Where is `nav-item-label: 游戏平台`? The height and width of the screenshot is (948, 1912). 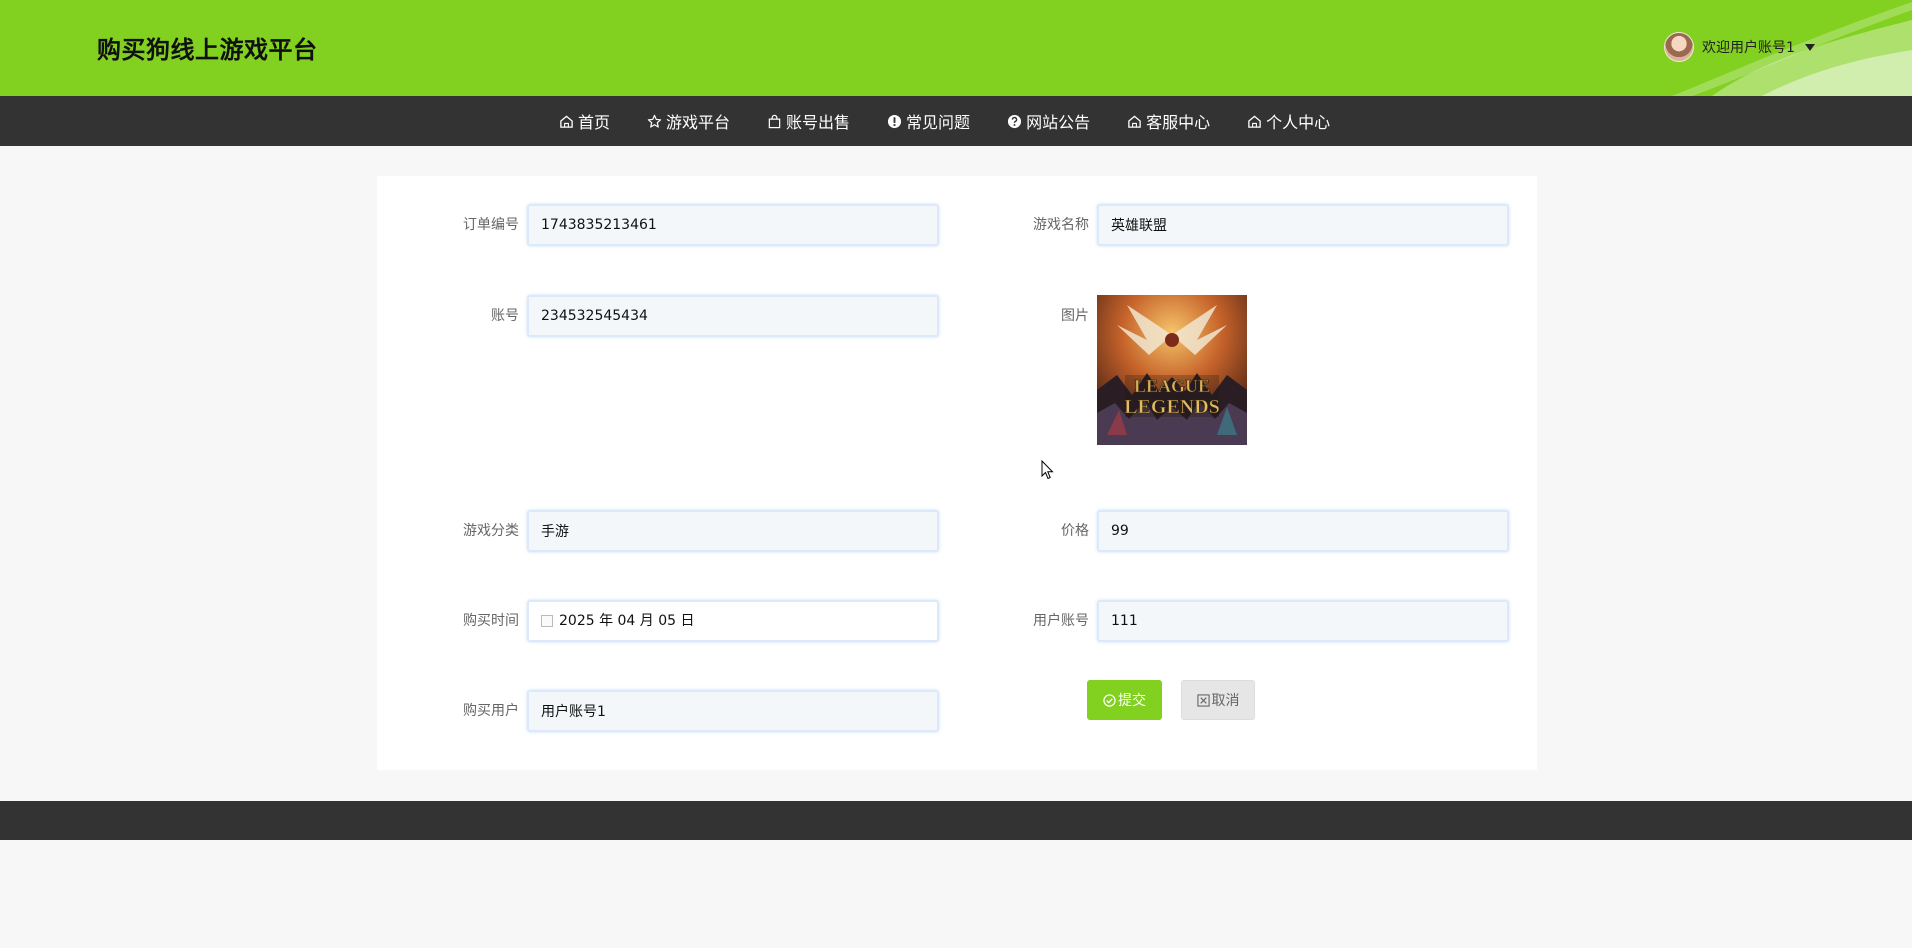 nav-item-label: 游戏平台 is located at coordinates (698, 122).